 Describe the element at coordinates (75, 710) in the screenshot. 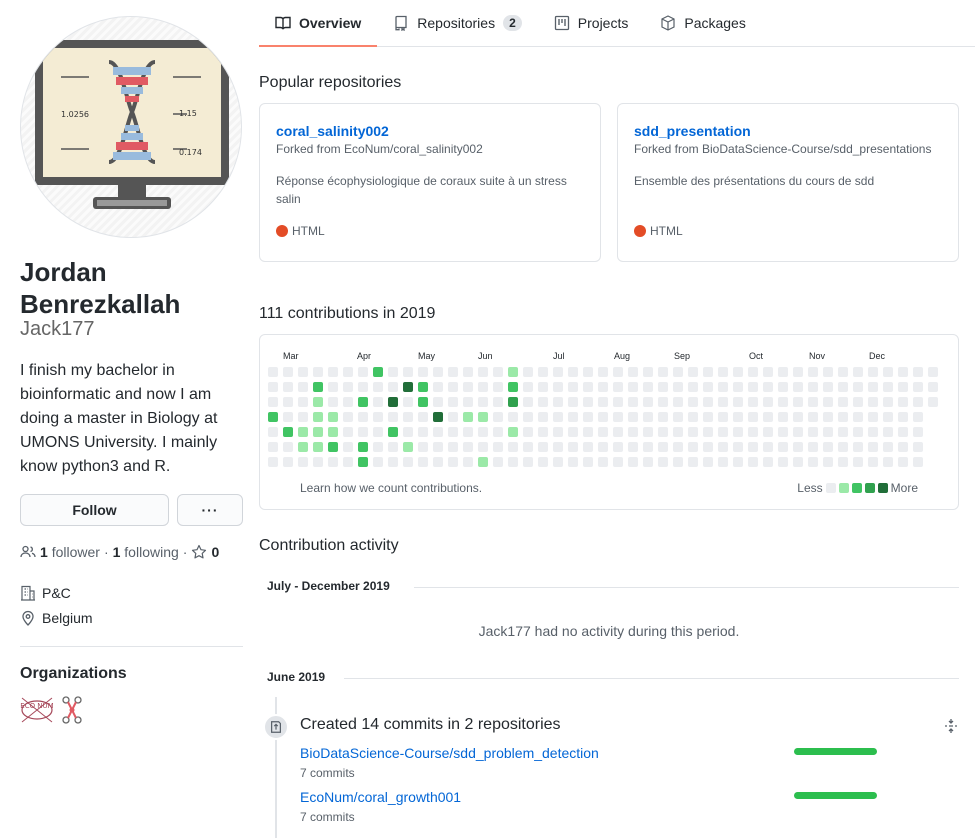

I see `org-biodatascience-logo` at that location.